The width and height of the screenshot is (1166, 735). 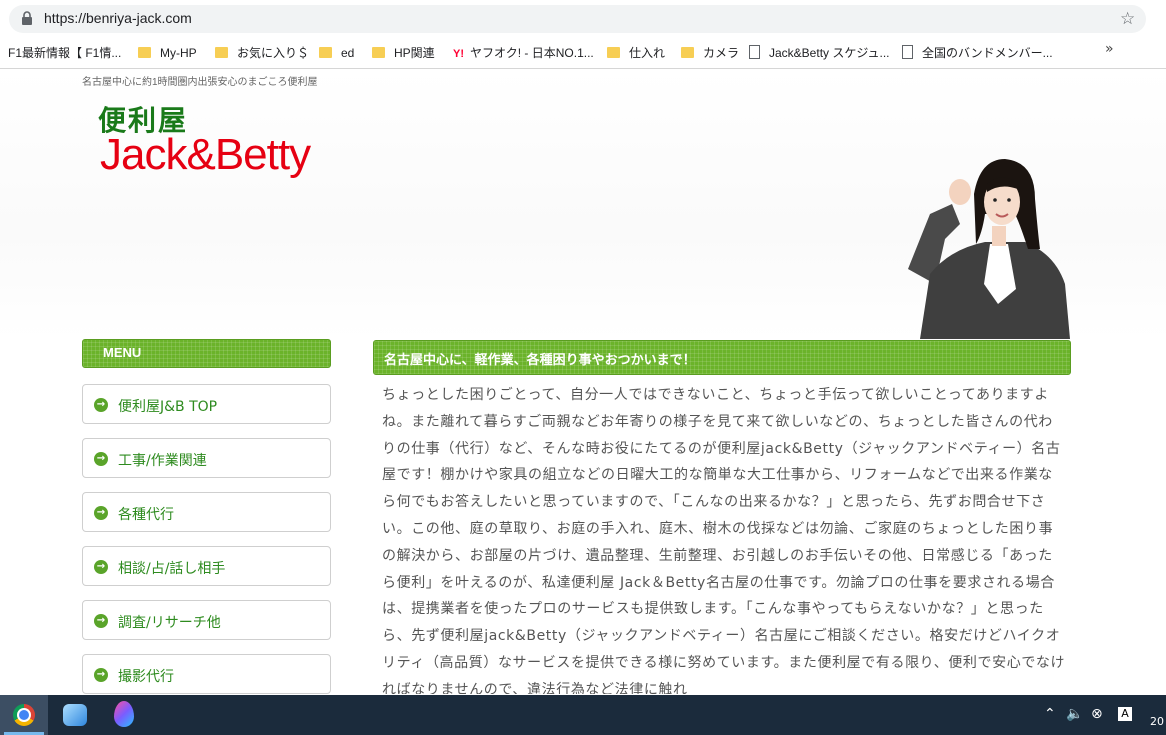 What do you see at coordinates (583, 19) in the screenshot?
I see `browser-address-bar: https://benriya-jack.com ☆` at bounding box center [583, 19].